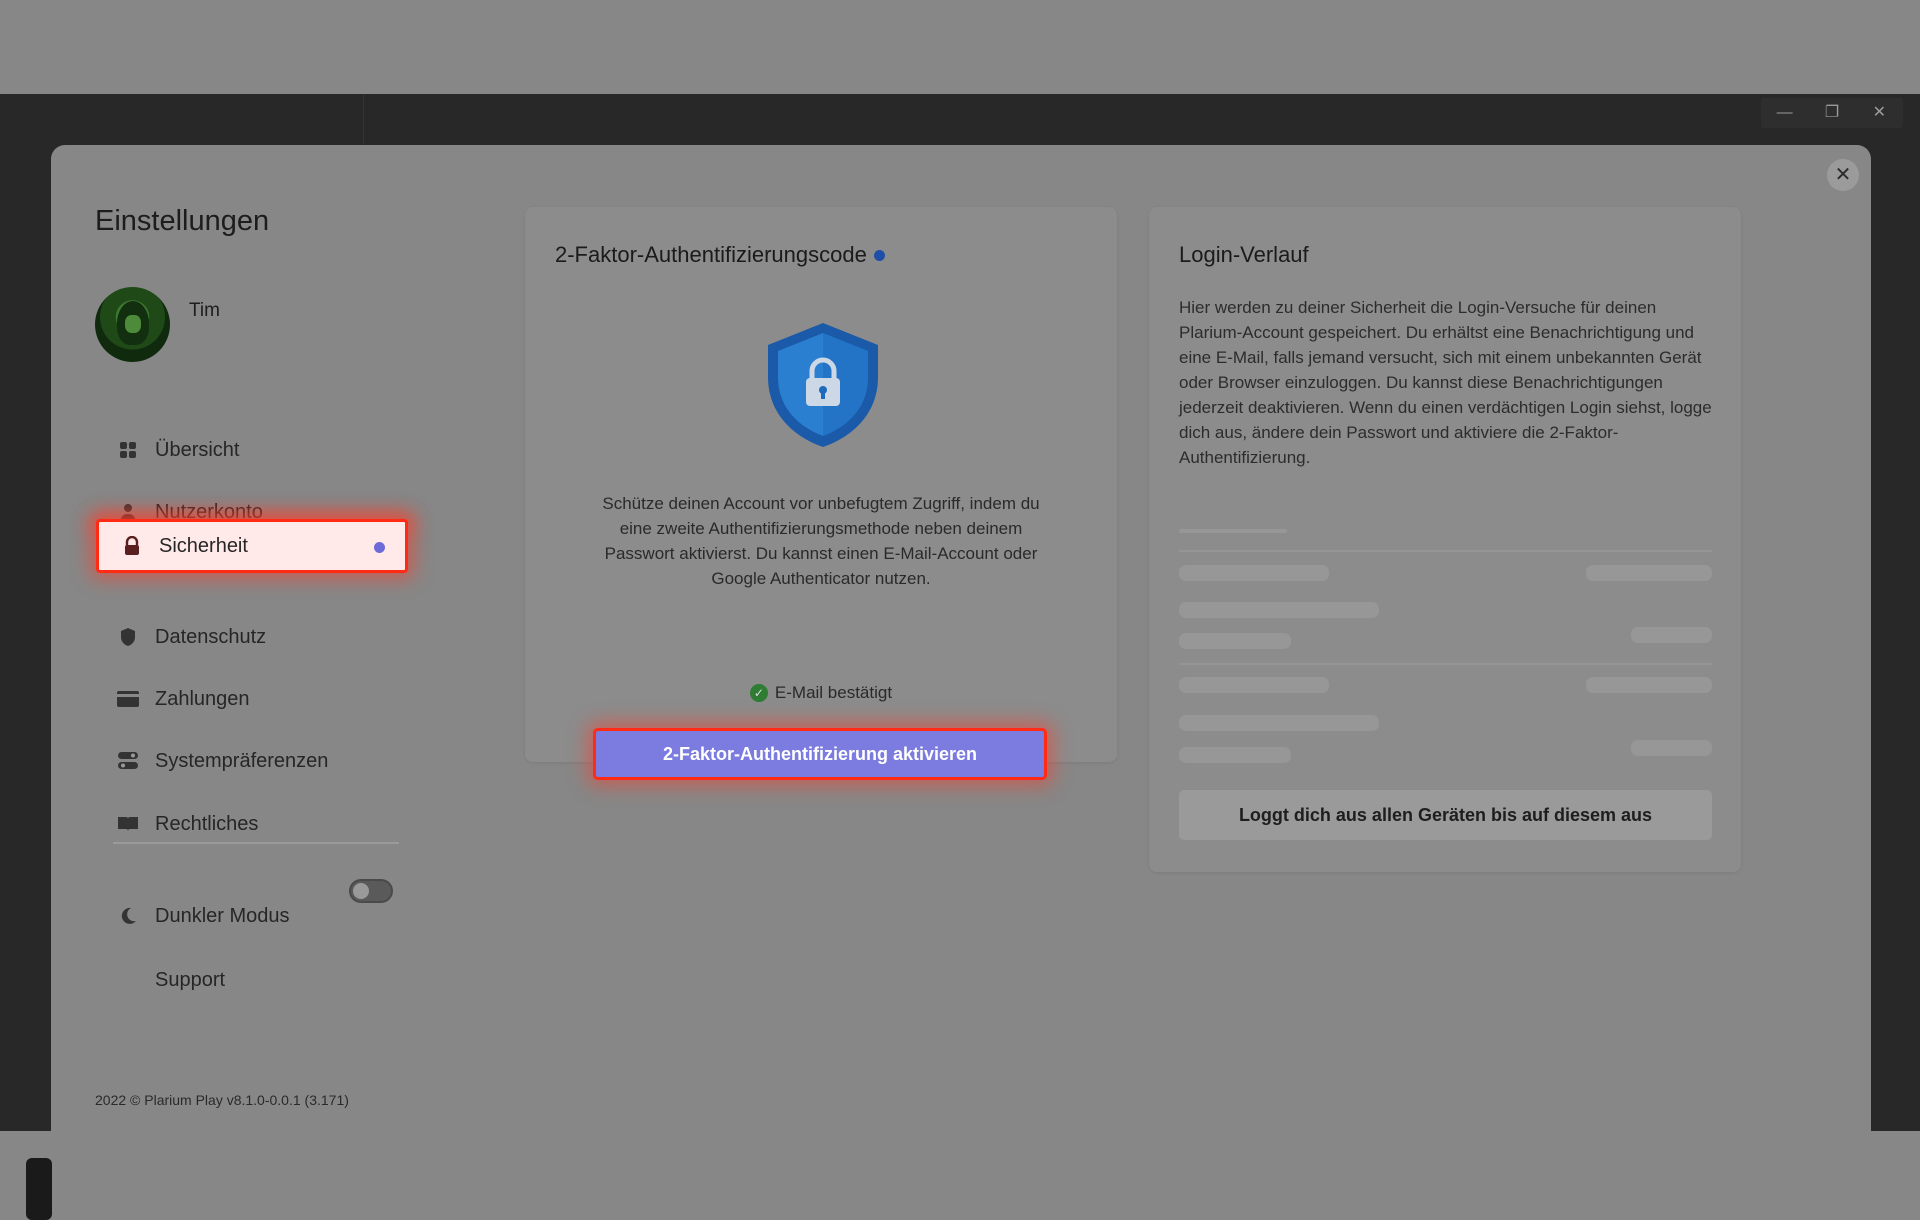  I want to click on avatar, so click(132, 324).